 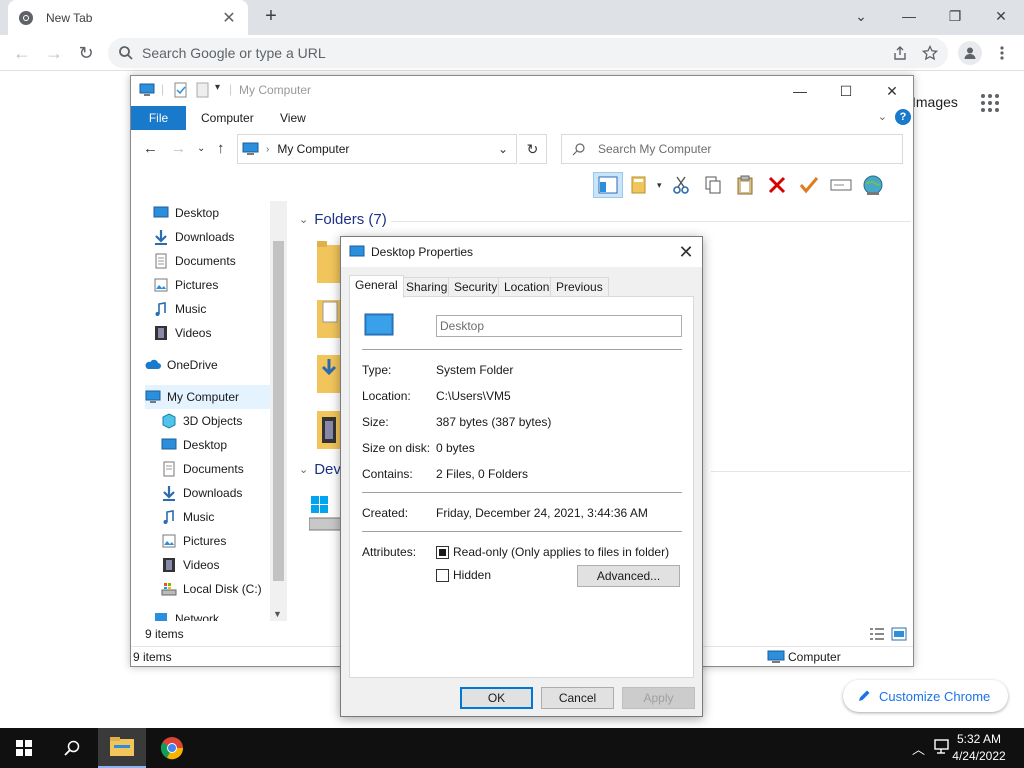 I want to click on desktop-icon, so click(x=169, y=444).